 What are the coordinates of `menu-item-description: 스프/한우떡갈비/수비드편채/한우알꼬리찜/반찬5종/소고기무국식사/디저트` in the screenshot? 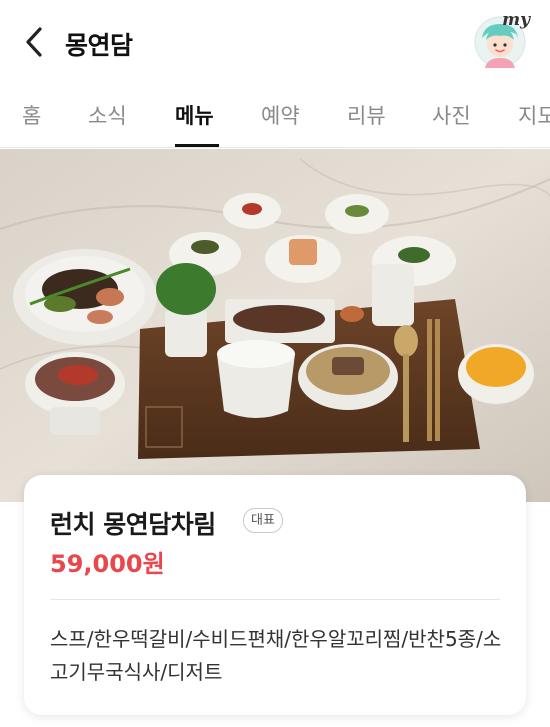 It's located at (276, 655).